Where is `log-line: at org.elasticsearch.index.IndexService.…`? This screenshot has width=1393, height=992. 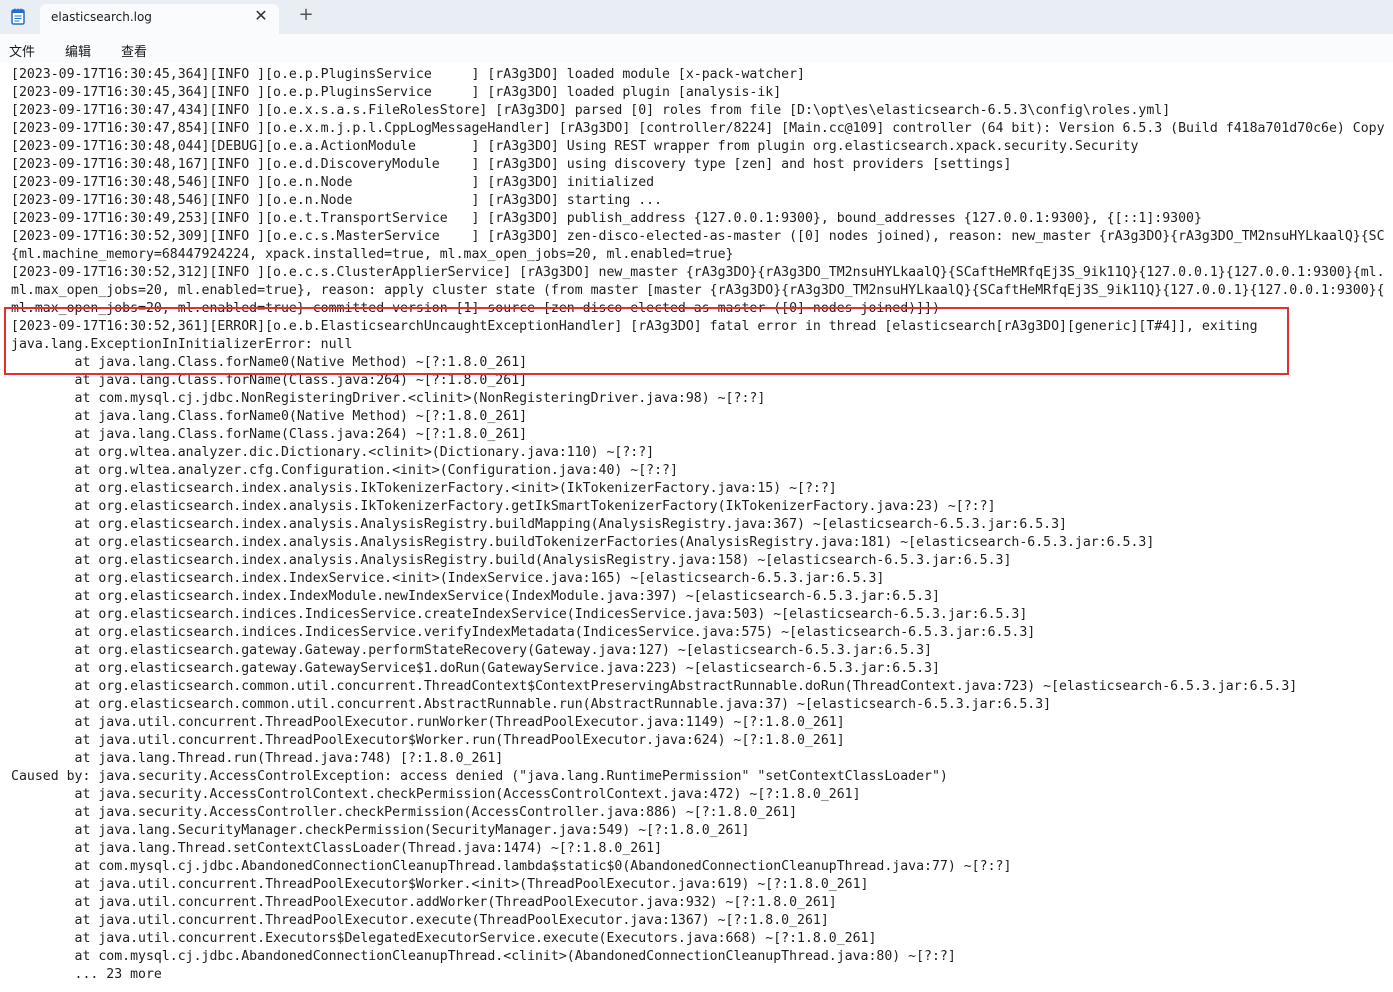 log-line: at org.elasticsearch.index.IndexService.… is located at coordinates (448, 578).